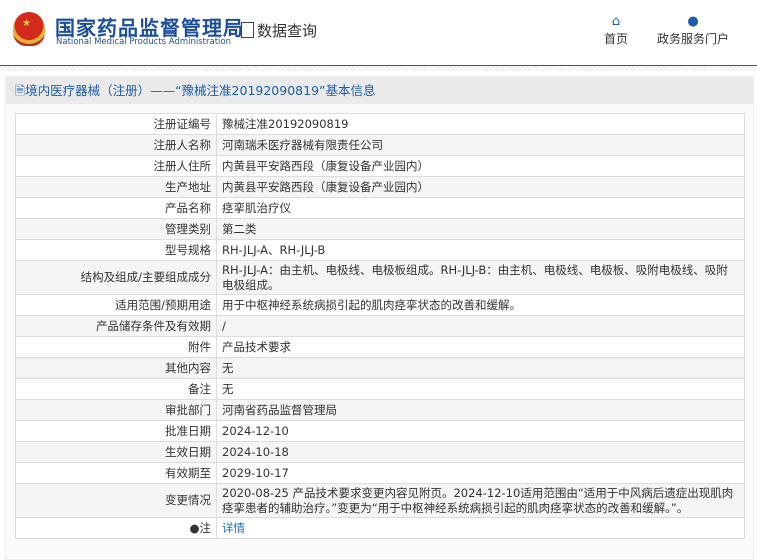 This screenshot has height=560, width=757. Describe the element at coordinates (205, 527) in the screenshot. I see `note-label: 注` at that location.